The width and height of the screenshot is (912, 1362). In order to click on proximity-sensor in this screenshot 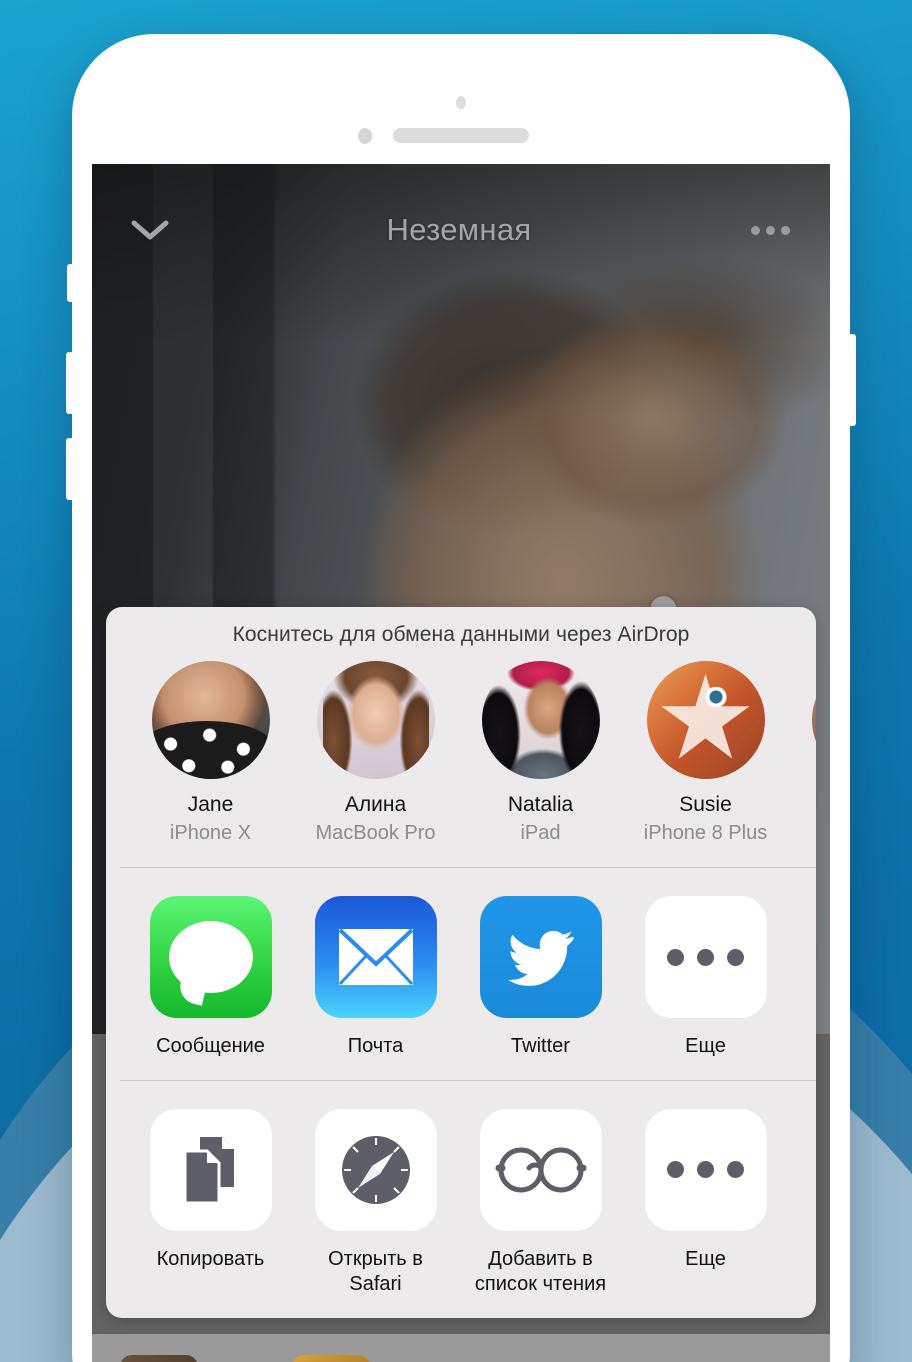, I will do `click(461, 102)`.